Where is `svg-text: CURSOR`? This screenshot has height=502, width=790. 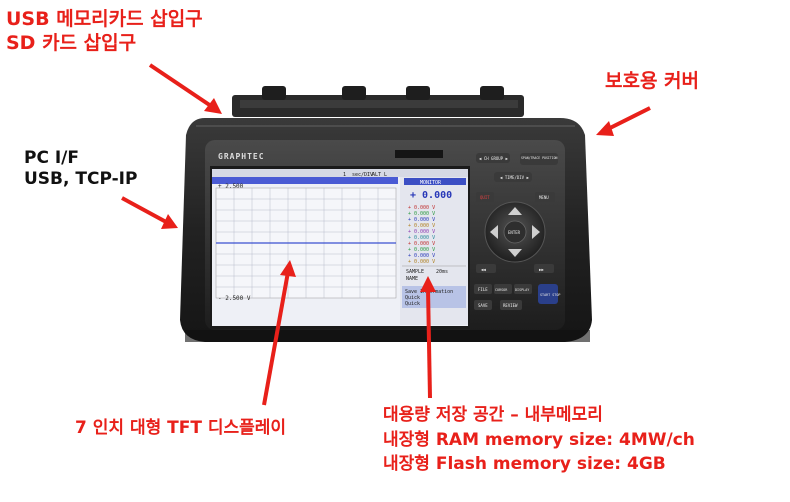
svg-text: CURSOR is located at coordinates (501, 290).